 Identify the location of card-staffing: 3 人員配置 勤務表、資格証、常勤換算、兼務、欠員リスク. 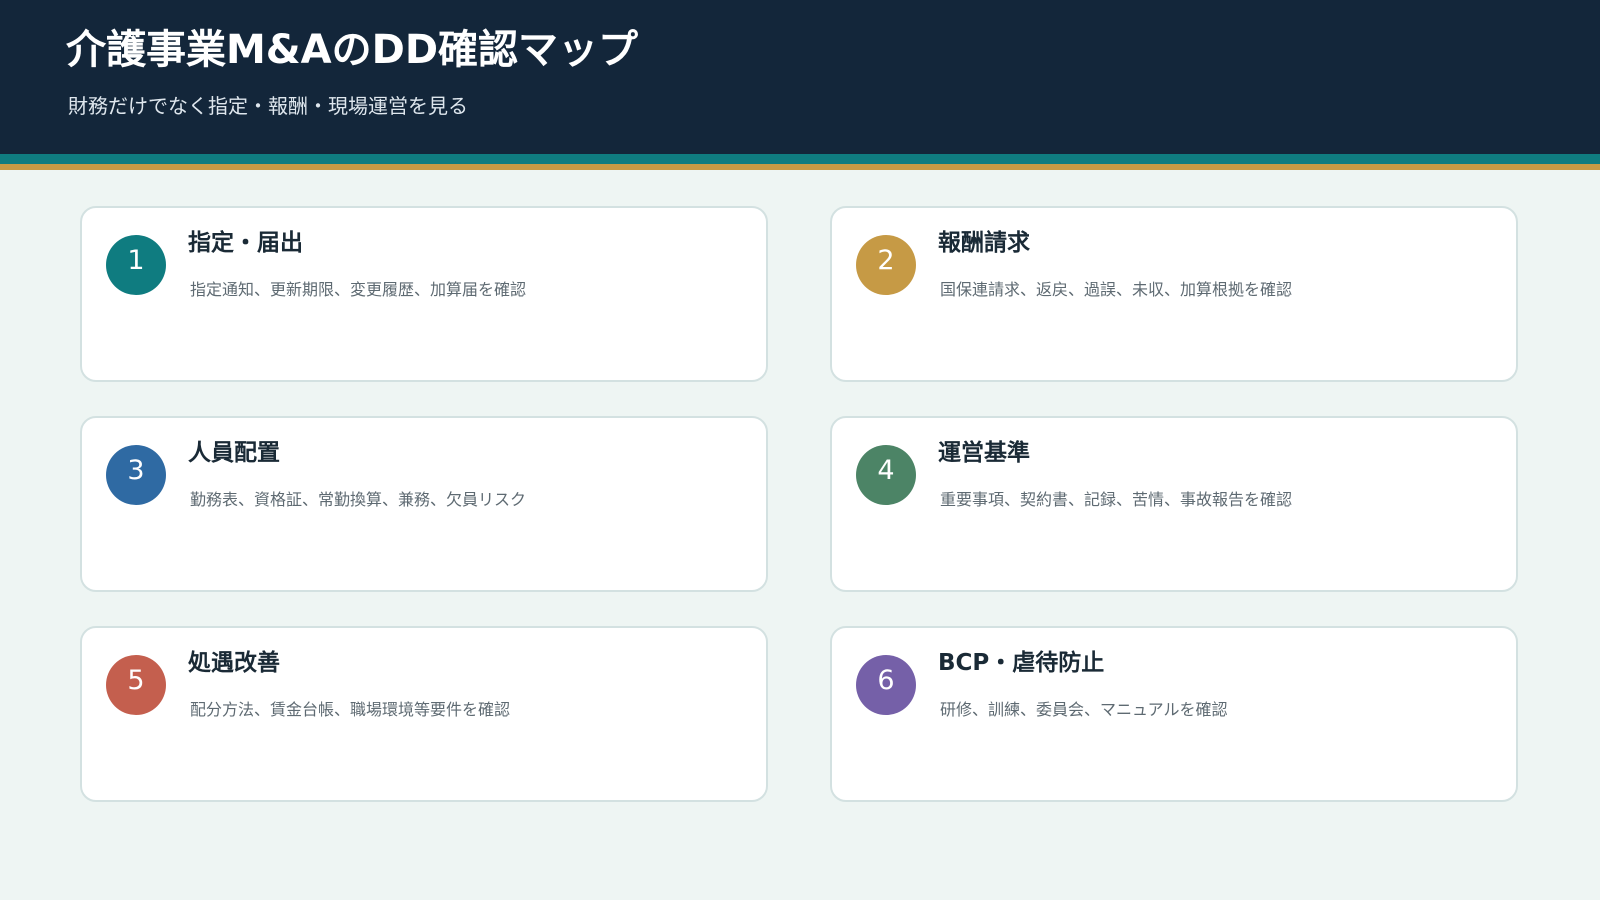
(424, 504).